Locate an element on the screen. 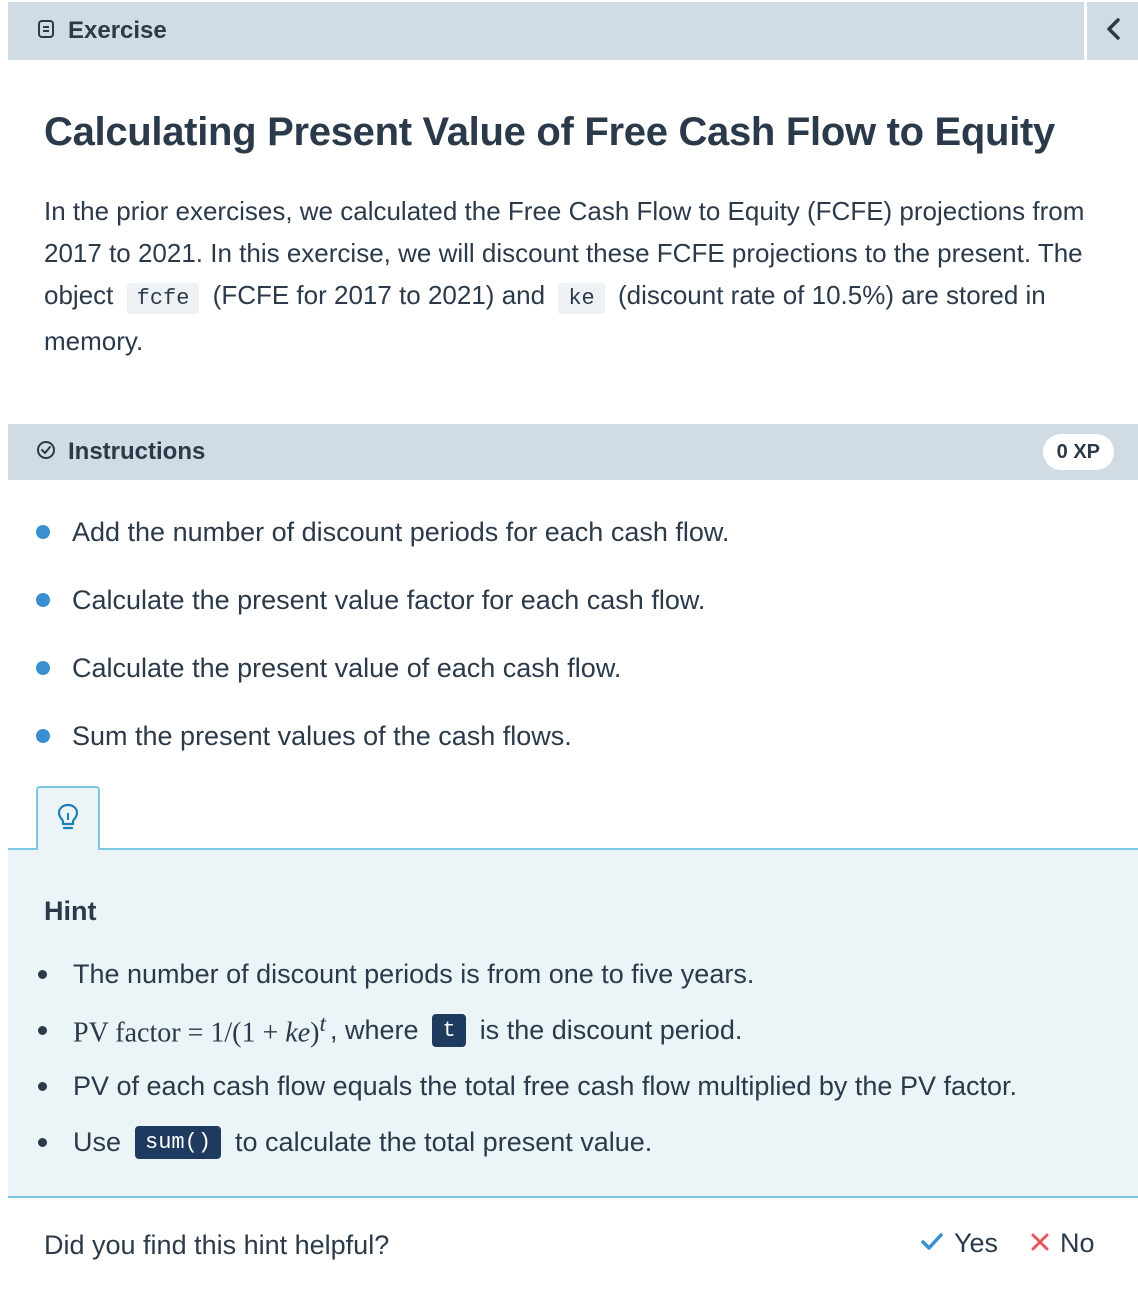 The height and width of the screenshot is (1300, 1138). checkmark-icon is located at coordinates (937, 1243).